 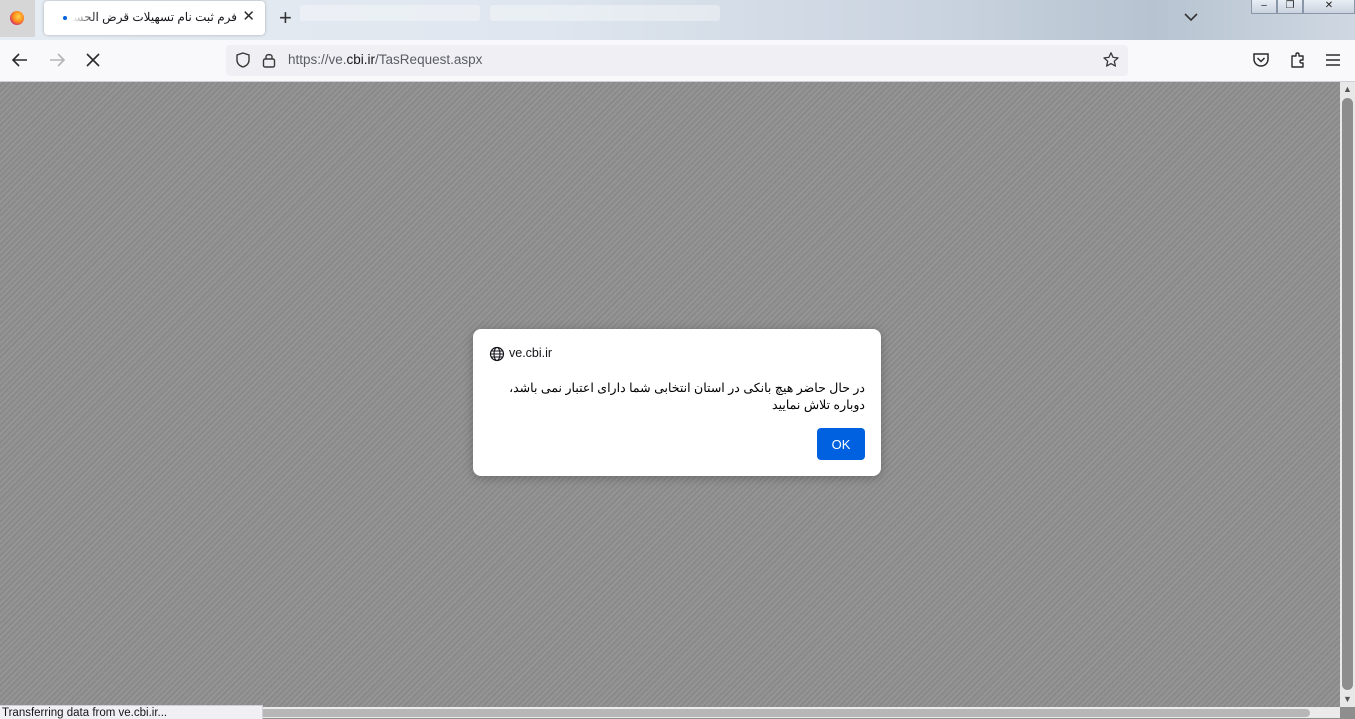 I want to click on forward-arrow-icon, so click(x=57, y=60).